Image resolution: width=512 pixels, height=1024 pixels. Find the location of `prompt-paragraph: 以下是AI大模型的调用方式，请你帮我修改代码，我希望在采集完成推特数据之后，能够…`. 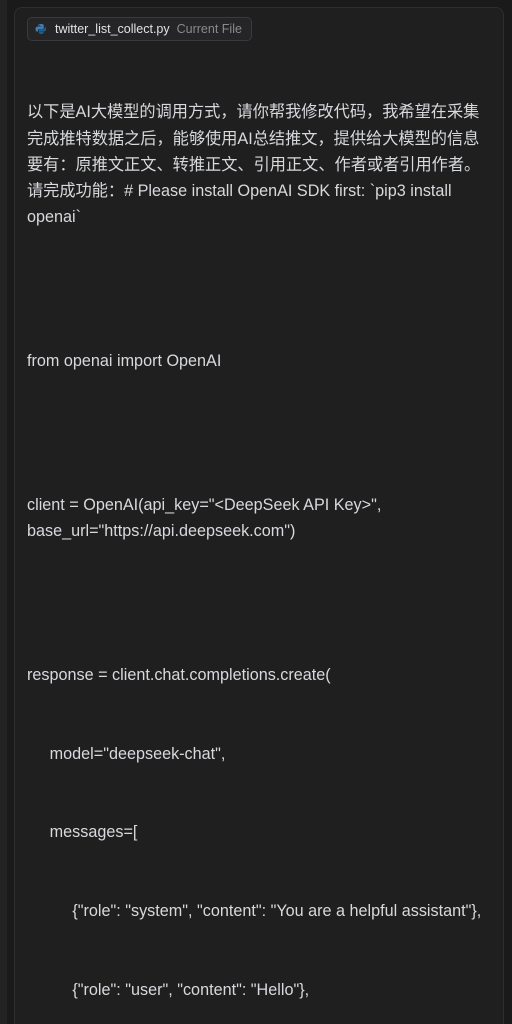

prompt-paragraph: 以下是AI大模型的调用方式，请你帮我修改代码，我希望在采集完成推特数据之后，能够… is located at coordinates (254, 165).